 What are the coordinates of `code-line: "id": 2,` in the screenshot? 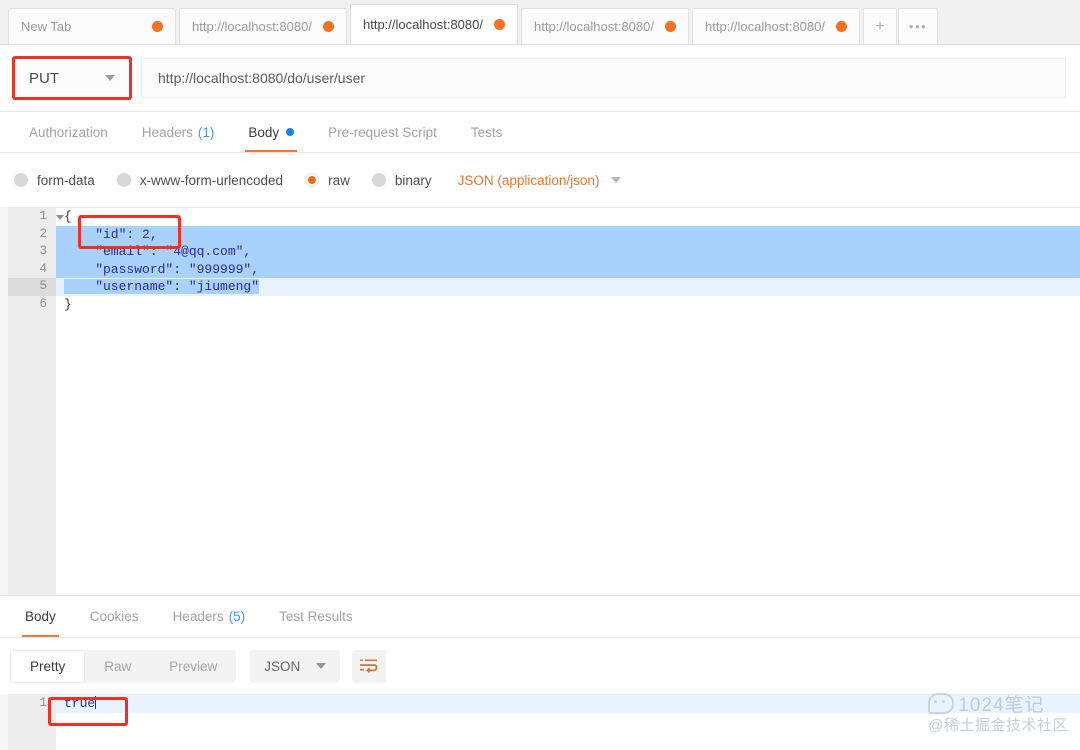 It's located at (568, 234).